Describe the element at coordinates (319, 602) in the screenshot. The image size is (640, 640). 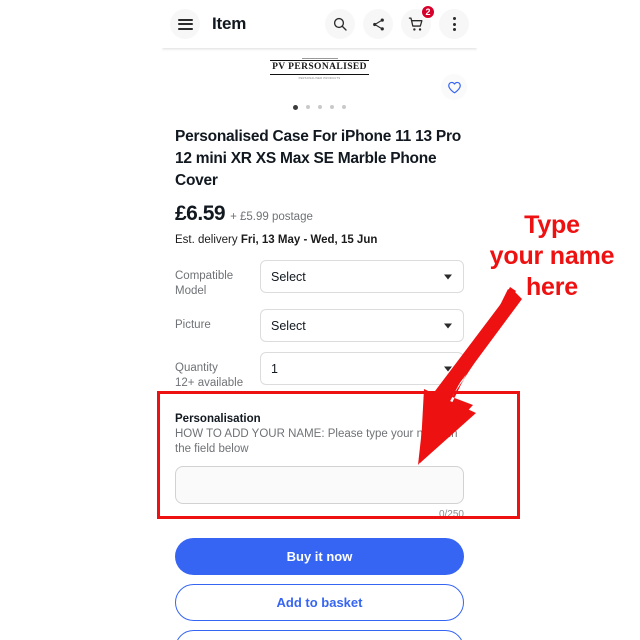
I see `add-to-basket-button: Add to basket` at that location.